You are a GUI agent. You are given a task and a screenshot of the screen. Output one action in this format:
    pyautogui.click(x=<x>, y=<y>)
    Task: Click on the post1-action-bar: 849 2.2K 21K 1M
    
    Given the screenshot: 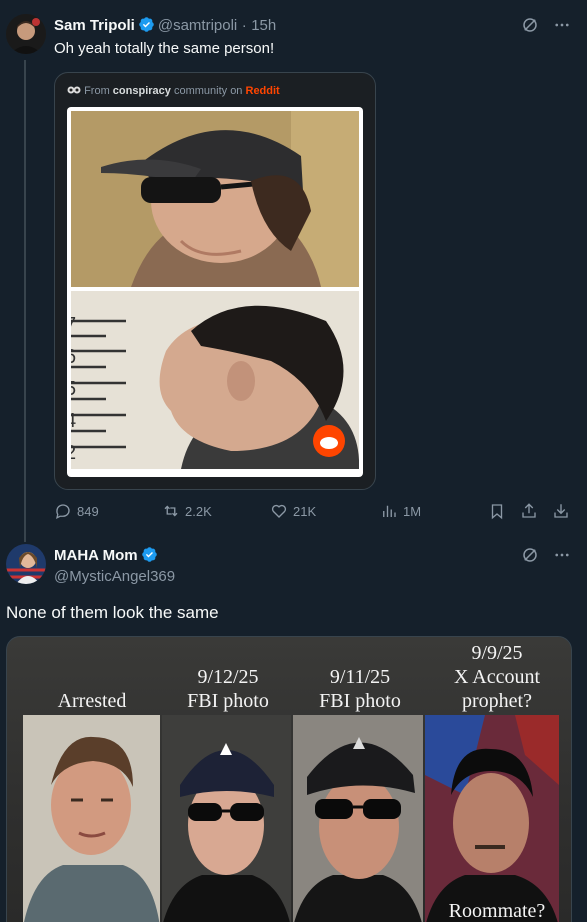 What is the action you would take?
    pyautogui.click(x=314, y=513)
    